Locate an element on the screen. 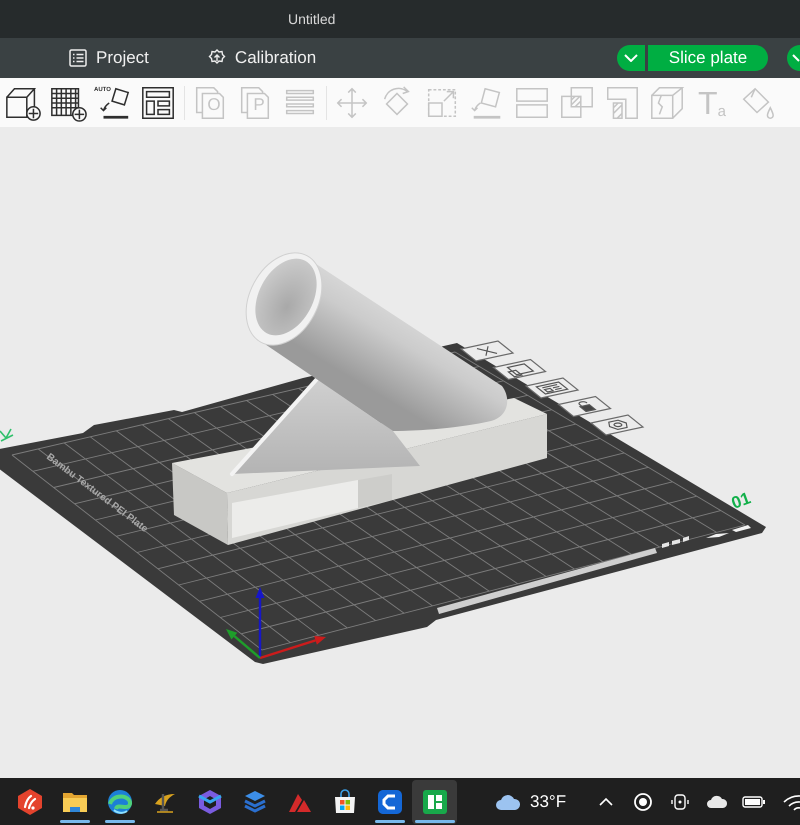 This screenshot has width=800, height=825. close-icon is located at coordinates (487, 351).